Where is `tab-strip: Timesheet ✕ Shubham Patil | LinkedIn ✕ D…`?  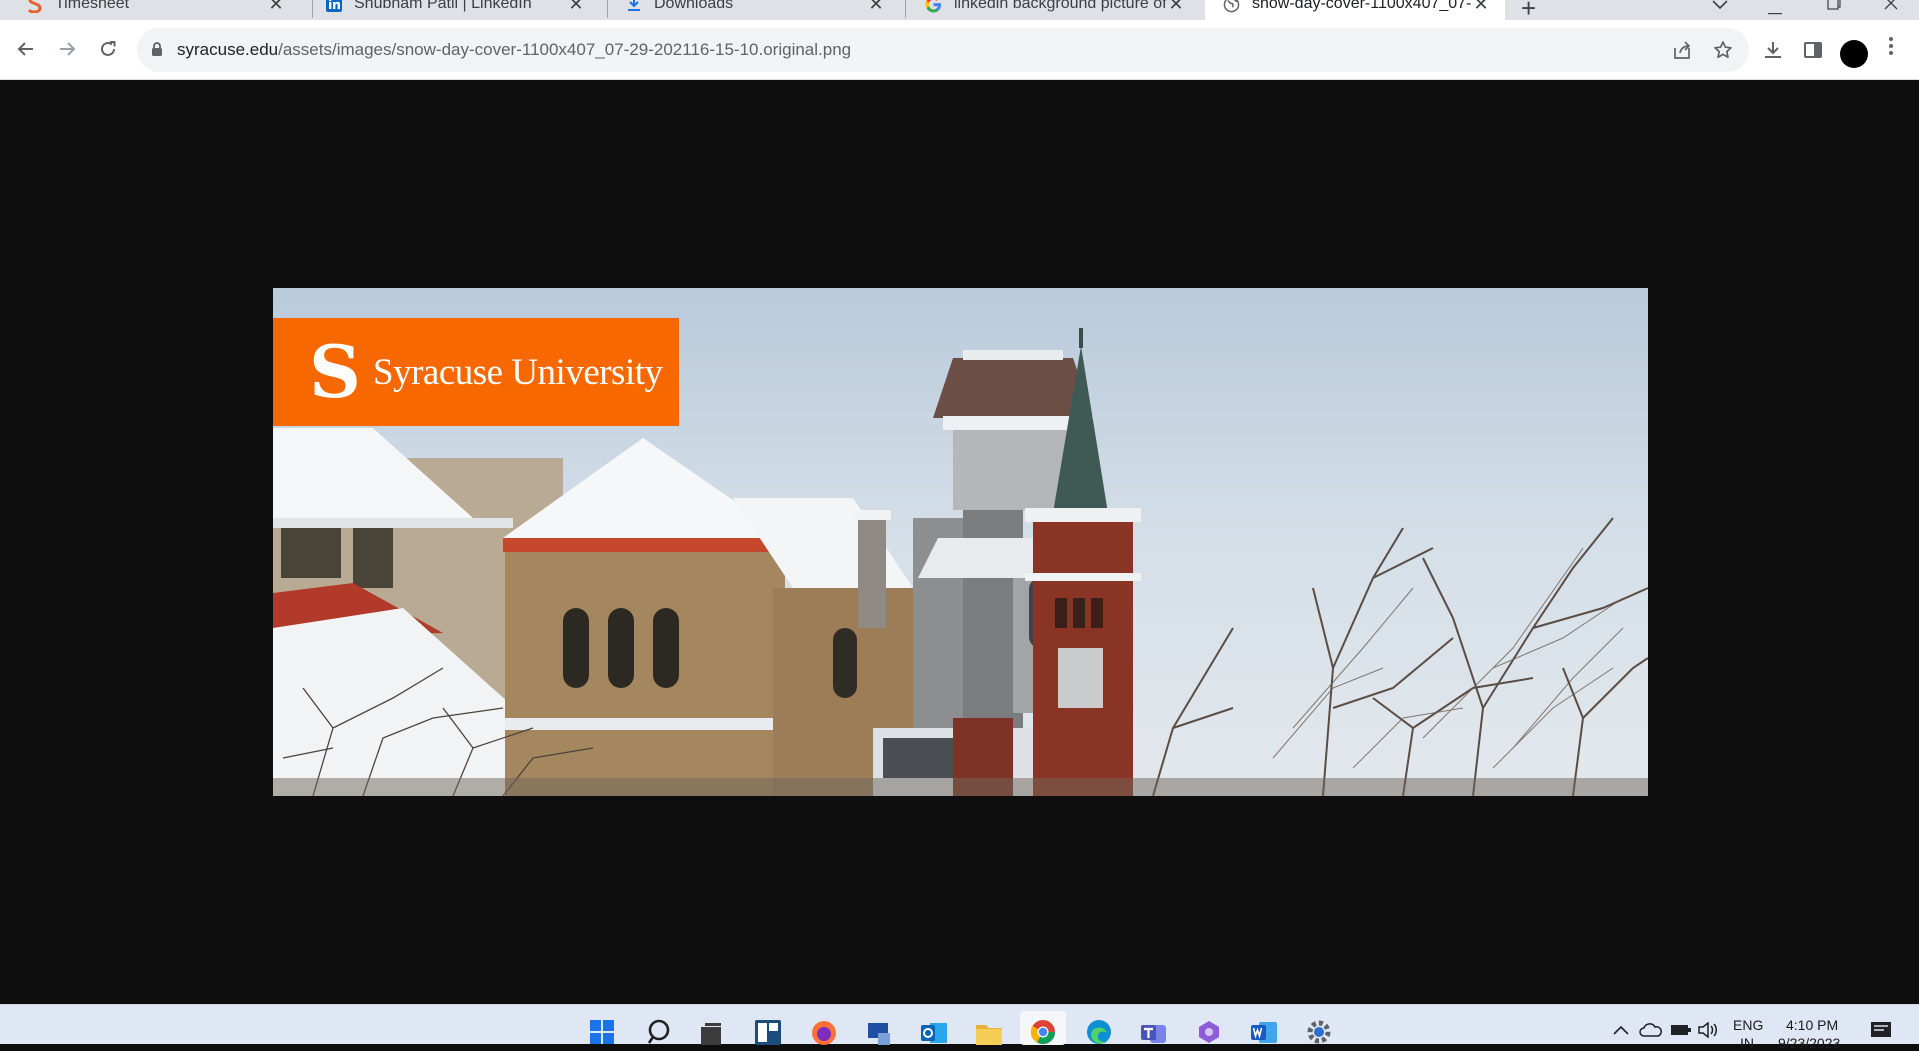
tab-strip: Timesheet ✕ Shubham Patil | LinkedIn ✕ D… is located at coordinates (959, 10).